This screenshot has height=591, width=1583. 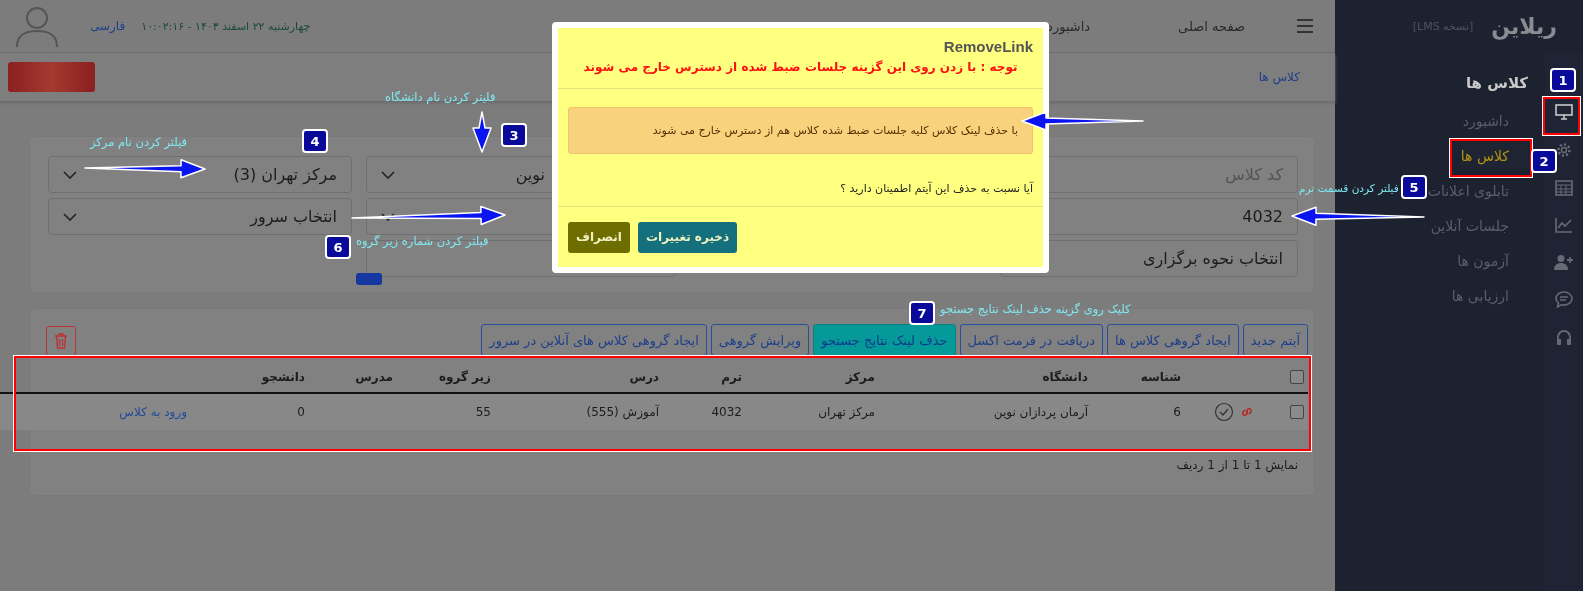 What do you see at coordinates (315, 141) in the screenshot?
I see `step-badge: 4` at bounding box center [315, 141].